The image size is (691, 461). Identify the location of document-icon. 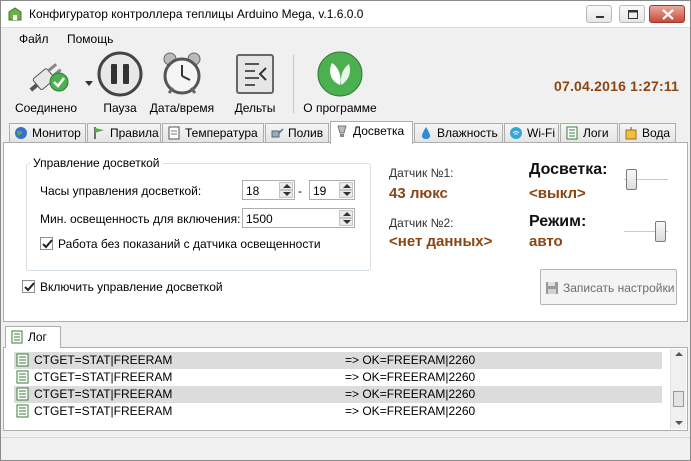
(174, 133).